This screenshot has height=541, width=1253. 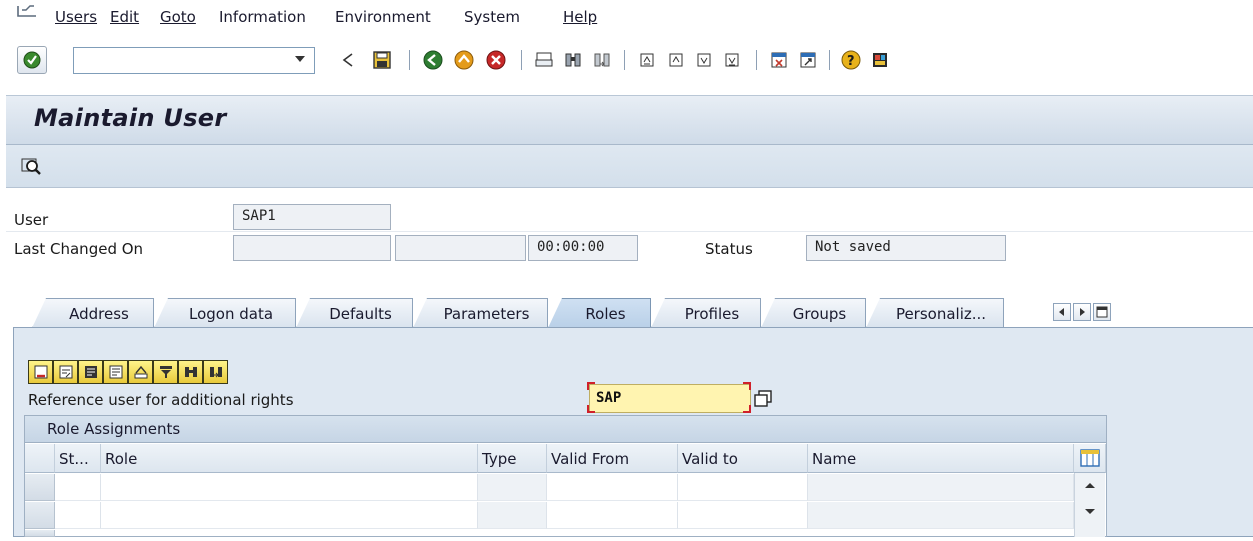 I want to click on column-header-valid-to: Valid to, so click(x=743, y=458).